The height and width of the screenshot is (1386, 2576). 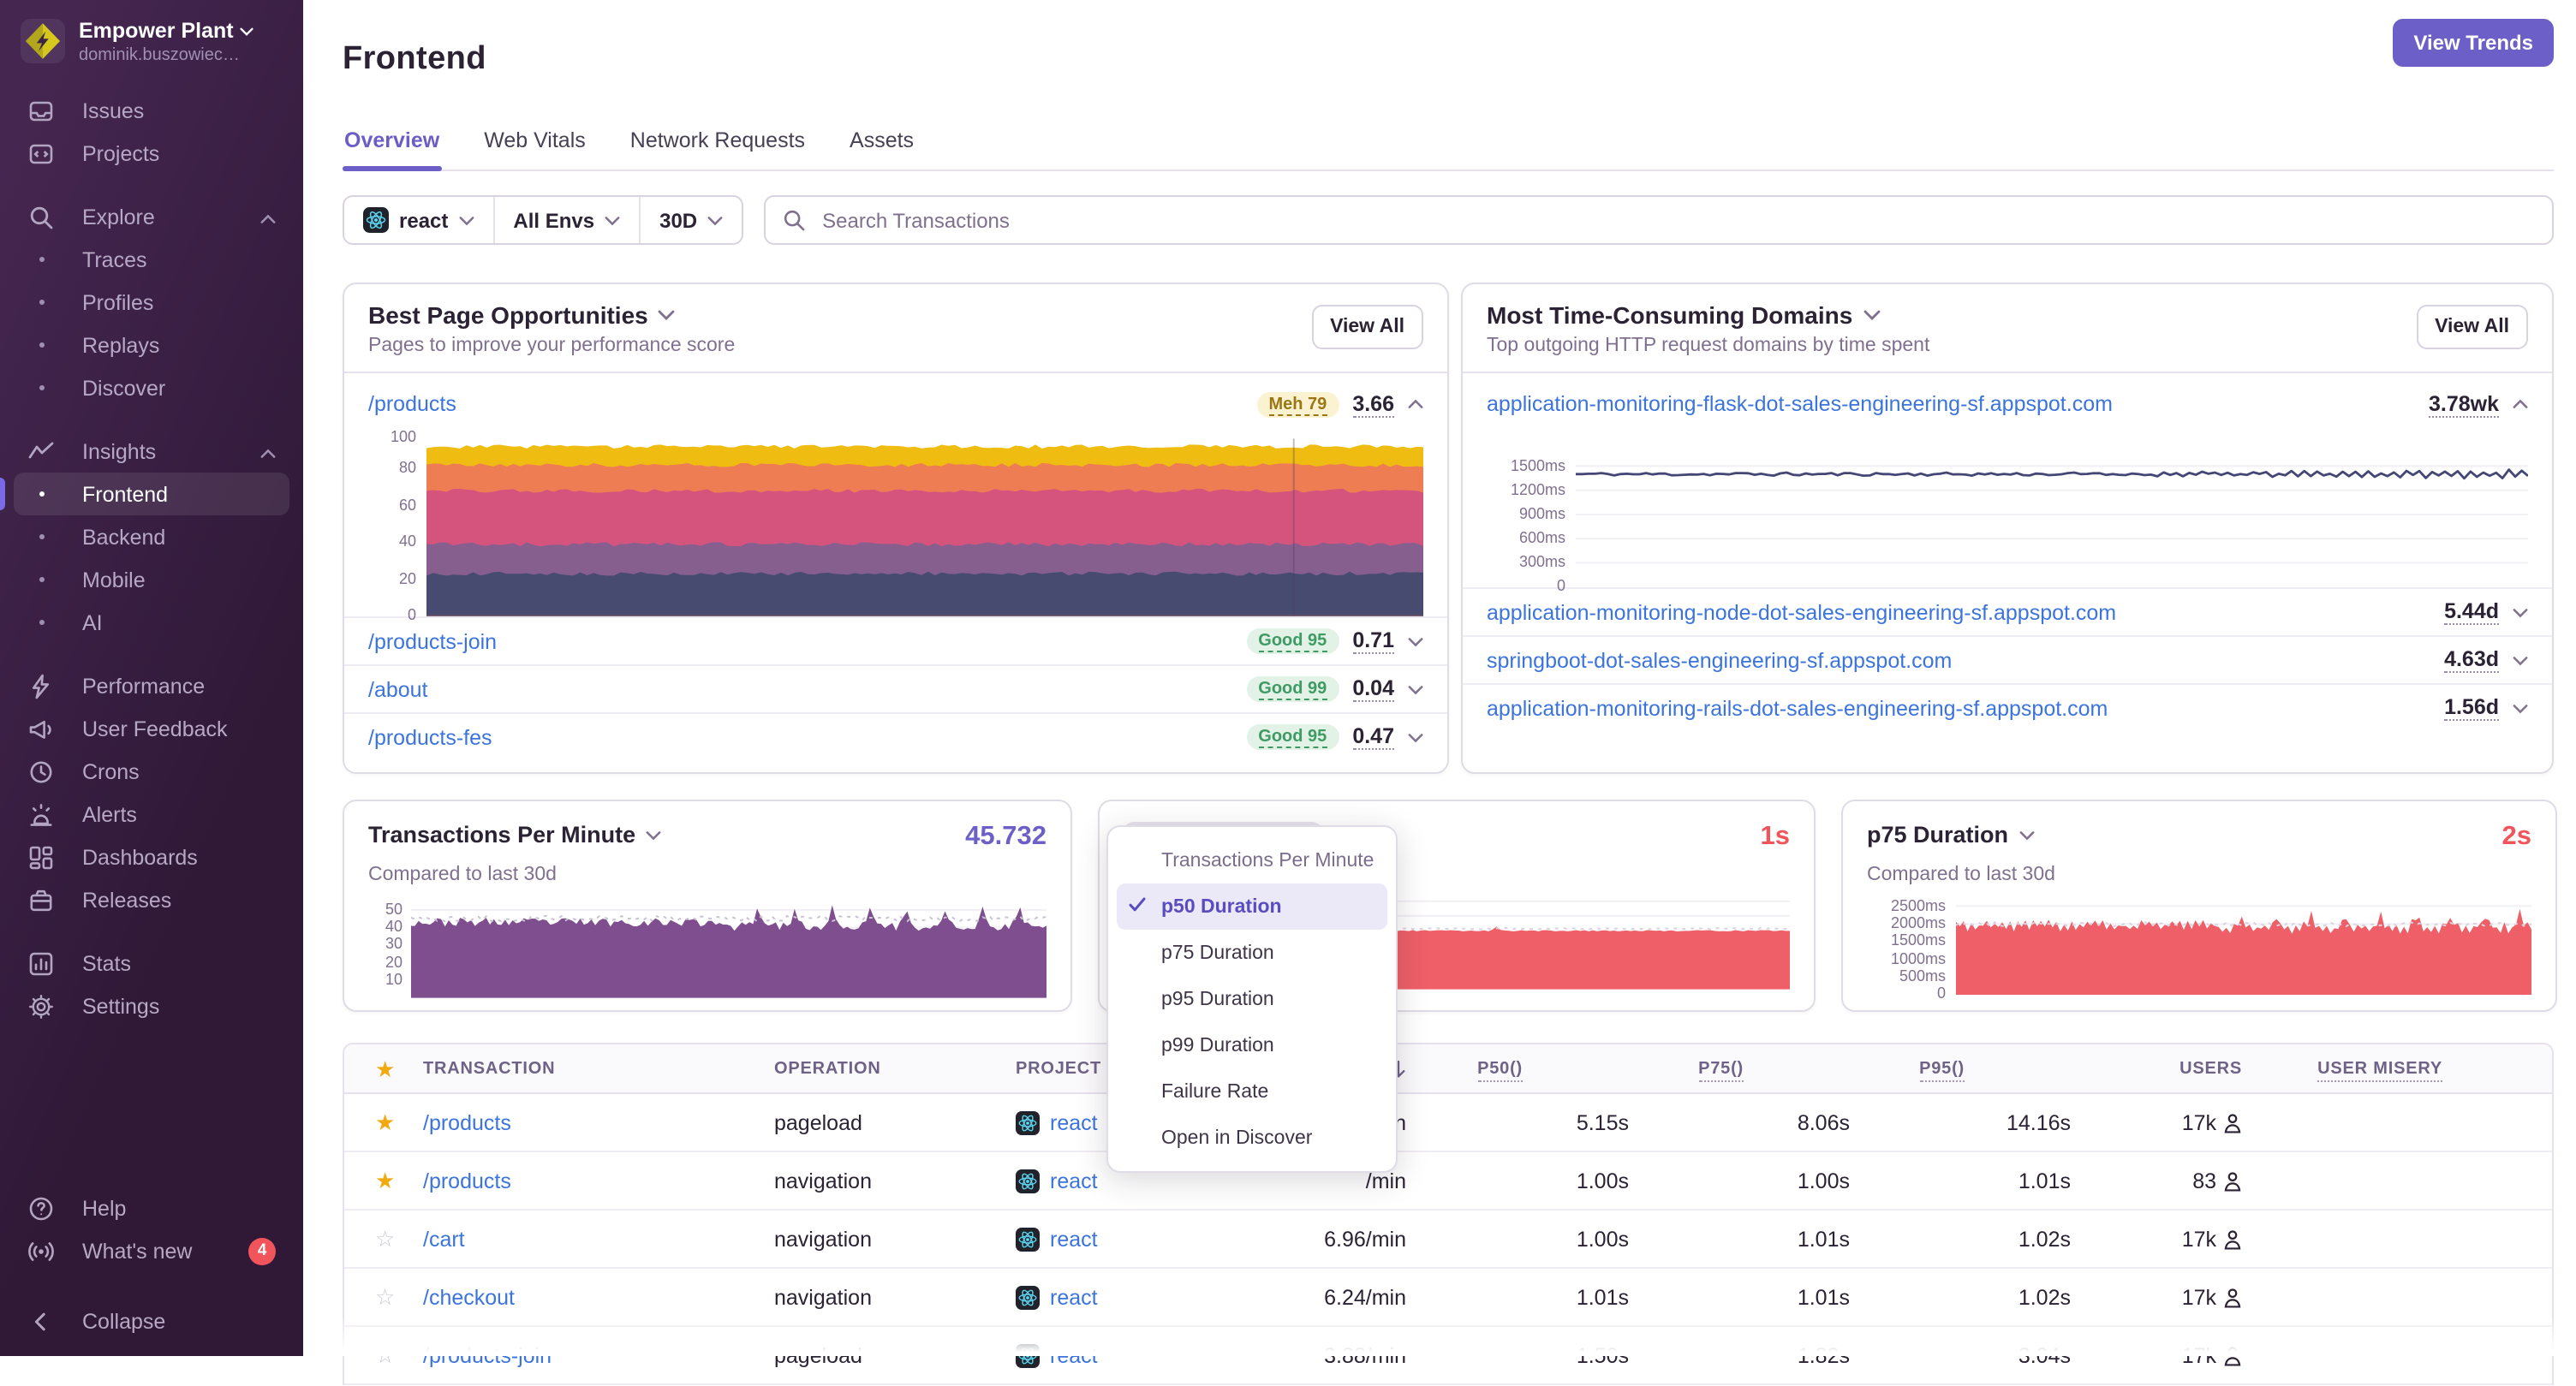 What do you see at coordinates (151, 963) in the screenshot?
I see `sidebar-item-stats: Stats` at bounding box center [151, 963].